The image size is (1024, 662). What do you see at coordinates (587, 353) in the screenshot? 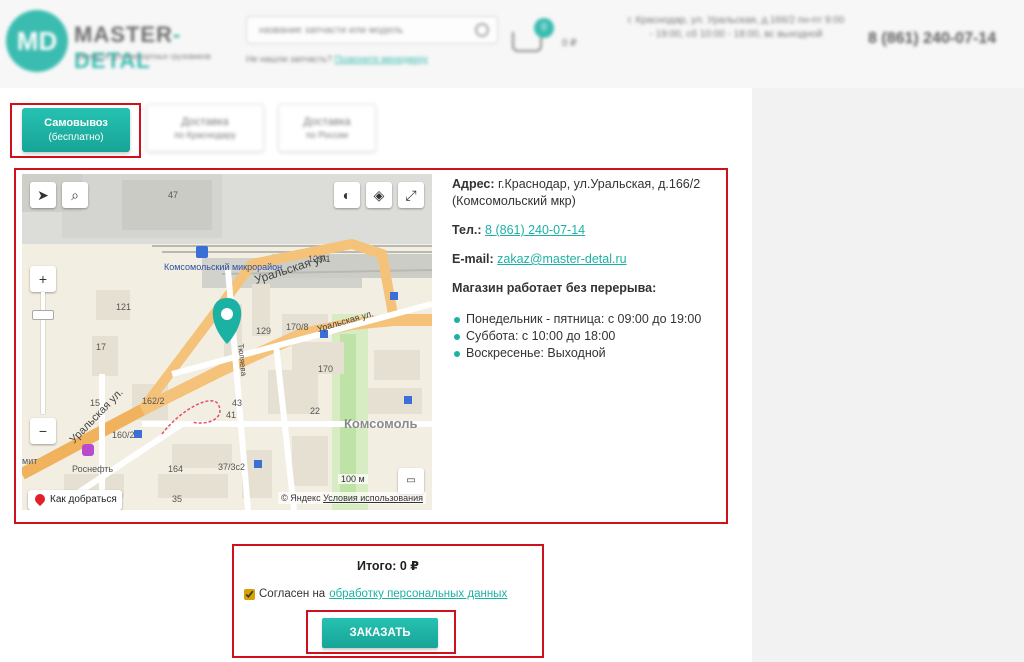
I see `hours-item: Воскресенье: Выходной` at bounding box center [587, 353].